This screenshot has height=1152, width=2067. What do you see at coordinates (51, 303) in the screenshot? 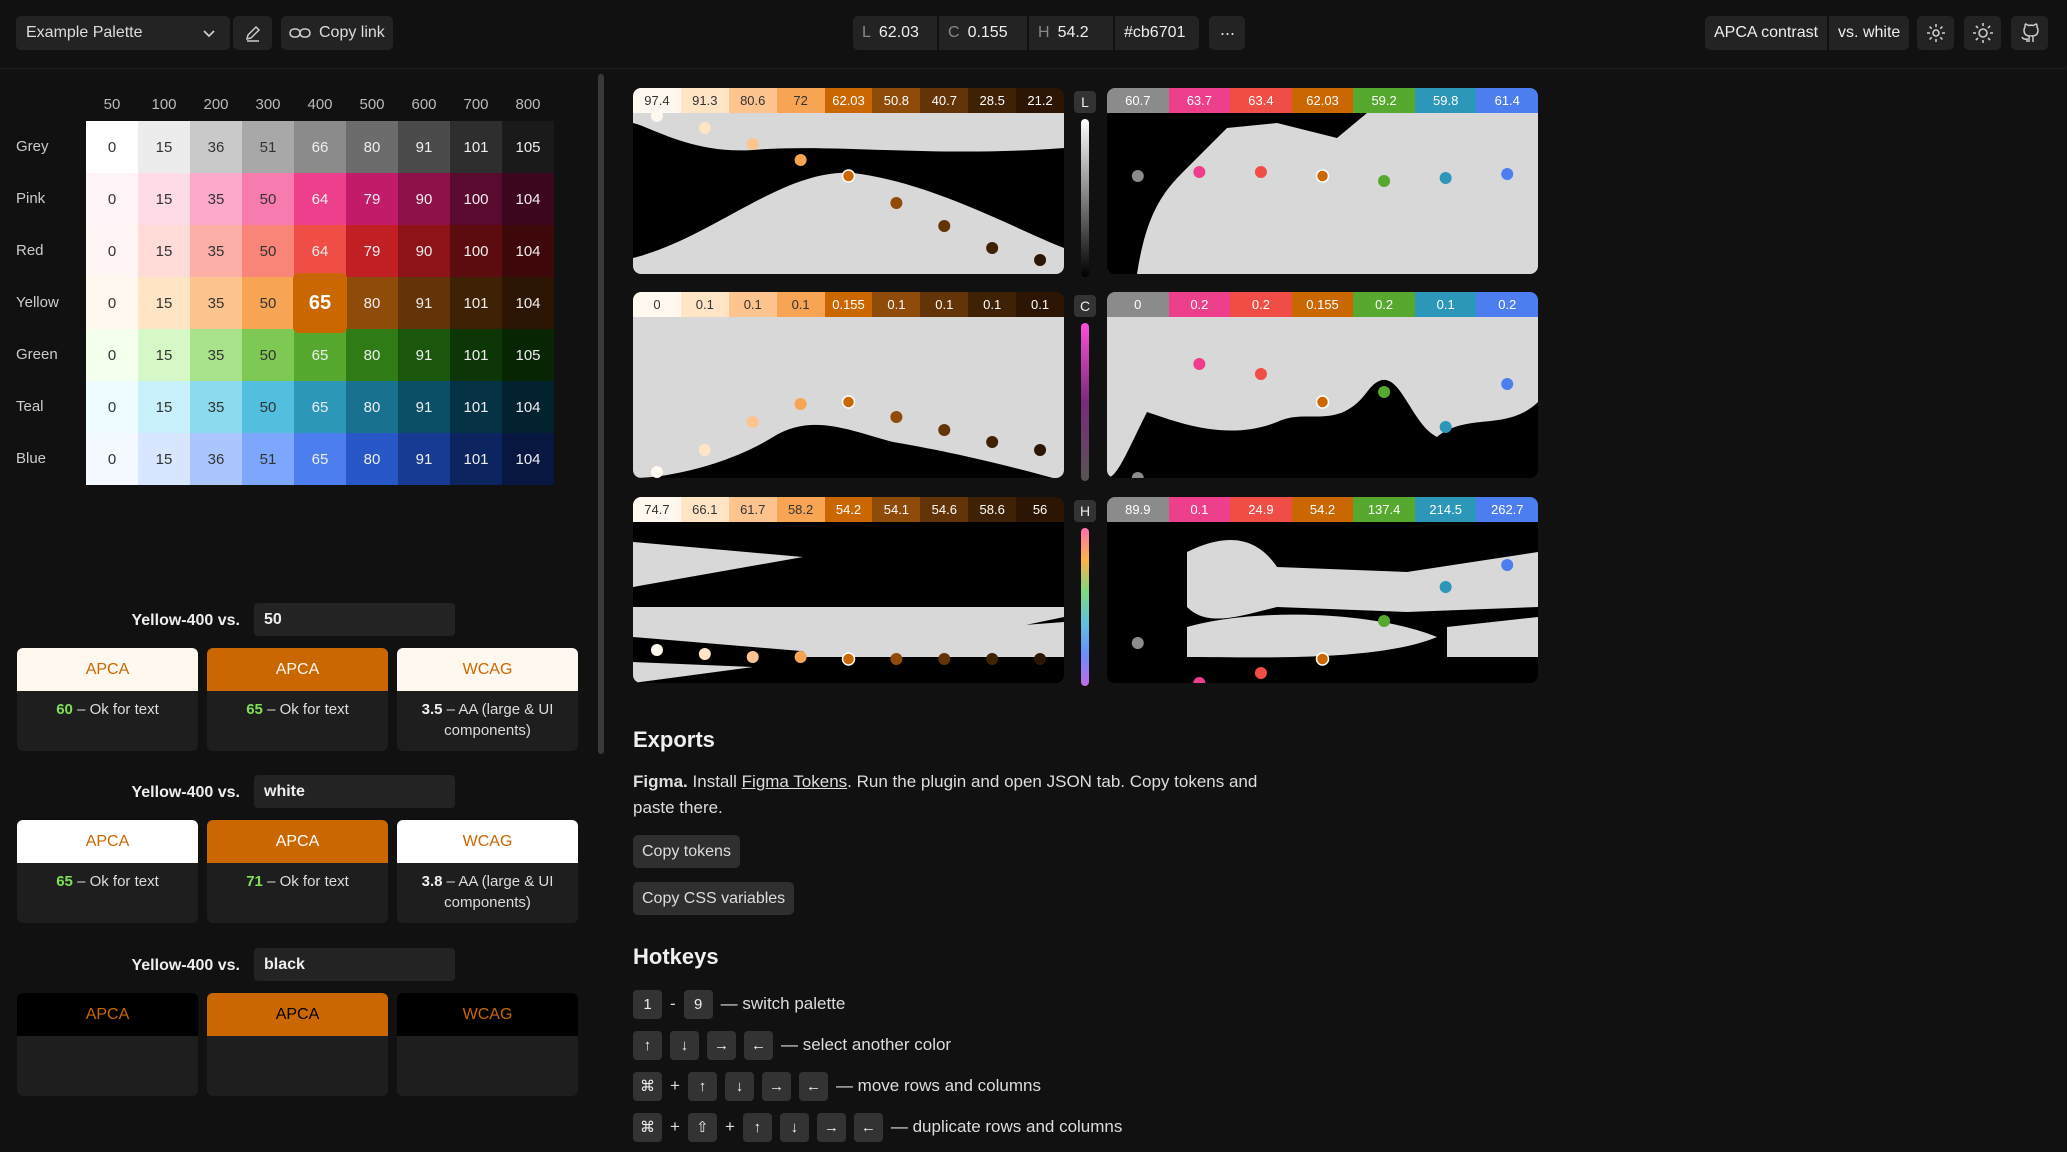
I see `row-header-yellow: Yellow` at bounding box center [51, 303].